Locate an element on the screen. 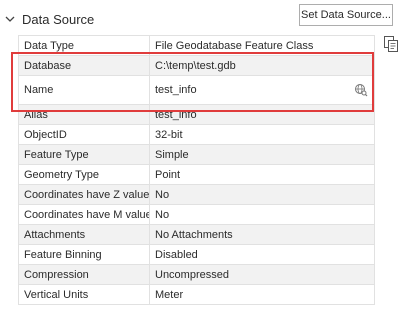  property-value: File Geodatabase Feature Class is located at coordinates (262, 45).